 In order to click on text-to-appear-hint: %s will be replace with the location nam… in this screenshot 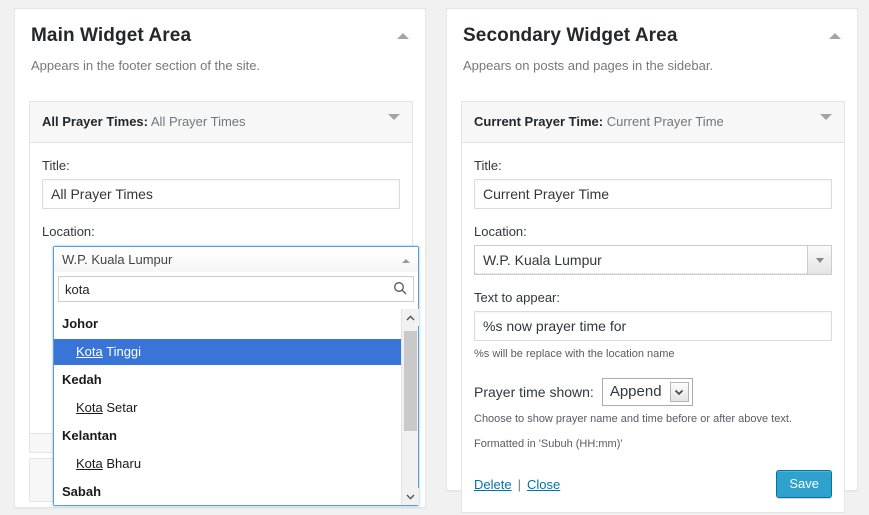, I will do `click(574, 354)`.